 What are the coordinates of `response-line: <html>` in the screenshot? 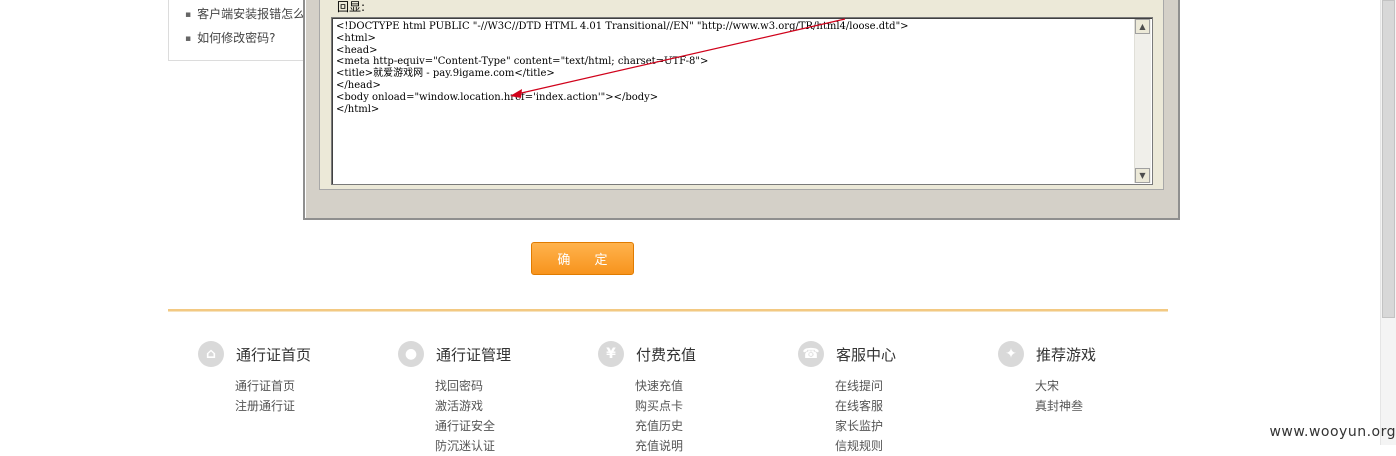 It's located at (356, 38).